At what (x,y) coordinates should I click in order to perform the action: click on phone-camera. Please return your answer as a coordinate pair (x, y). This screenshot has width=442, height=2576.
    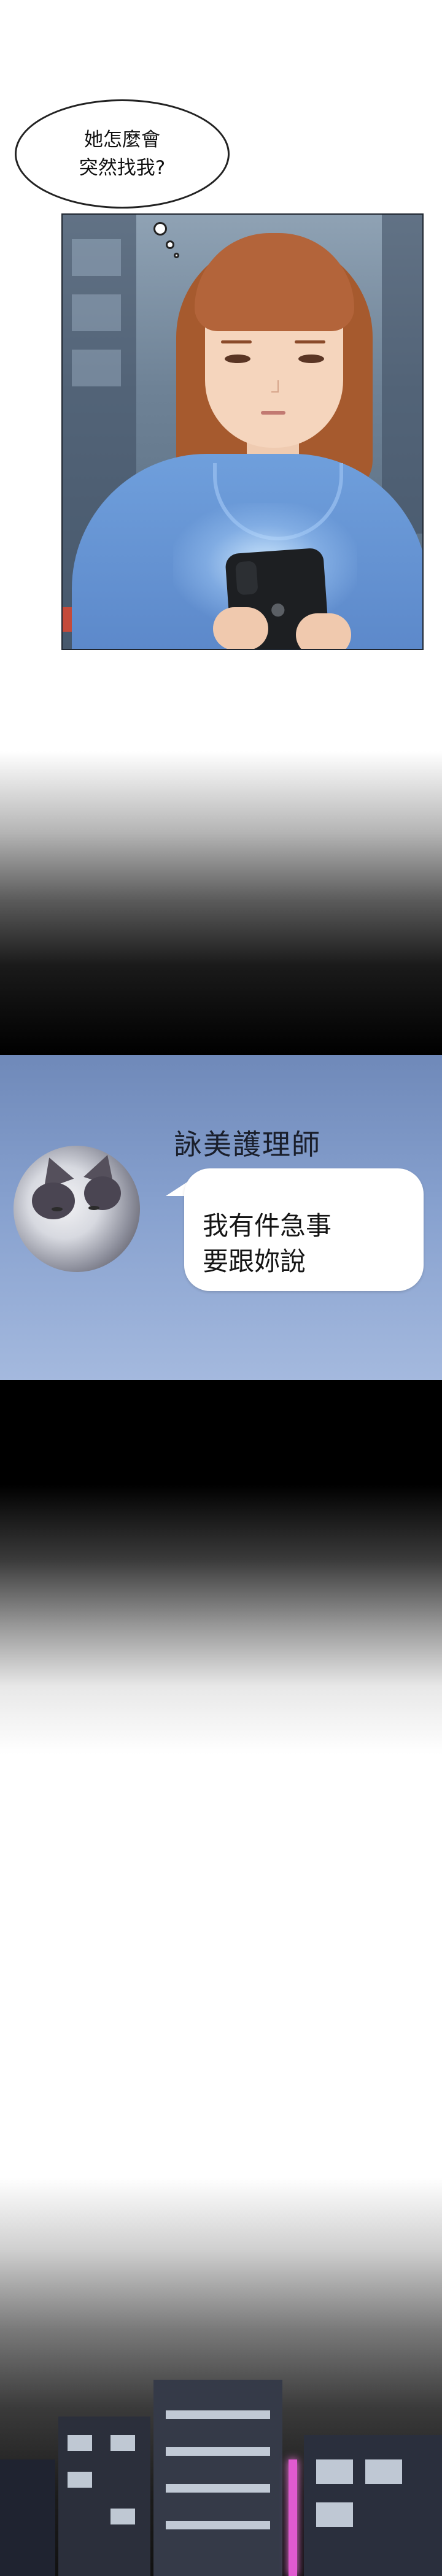
    Looking at the image, I should click on (247, 578).